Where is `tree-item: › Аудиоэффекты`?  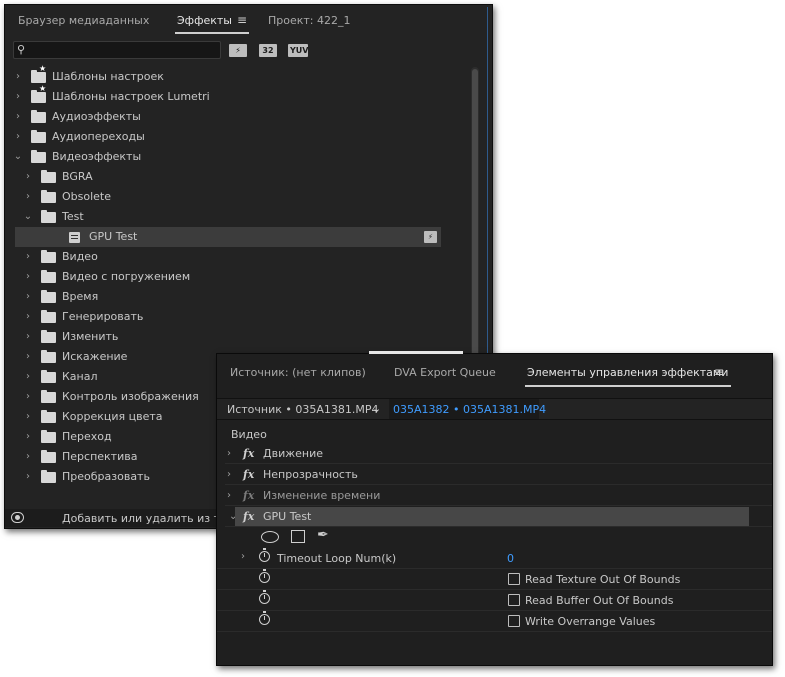 tree-item: › Аудиоэффекты is located at coordinates (241, 117).